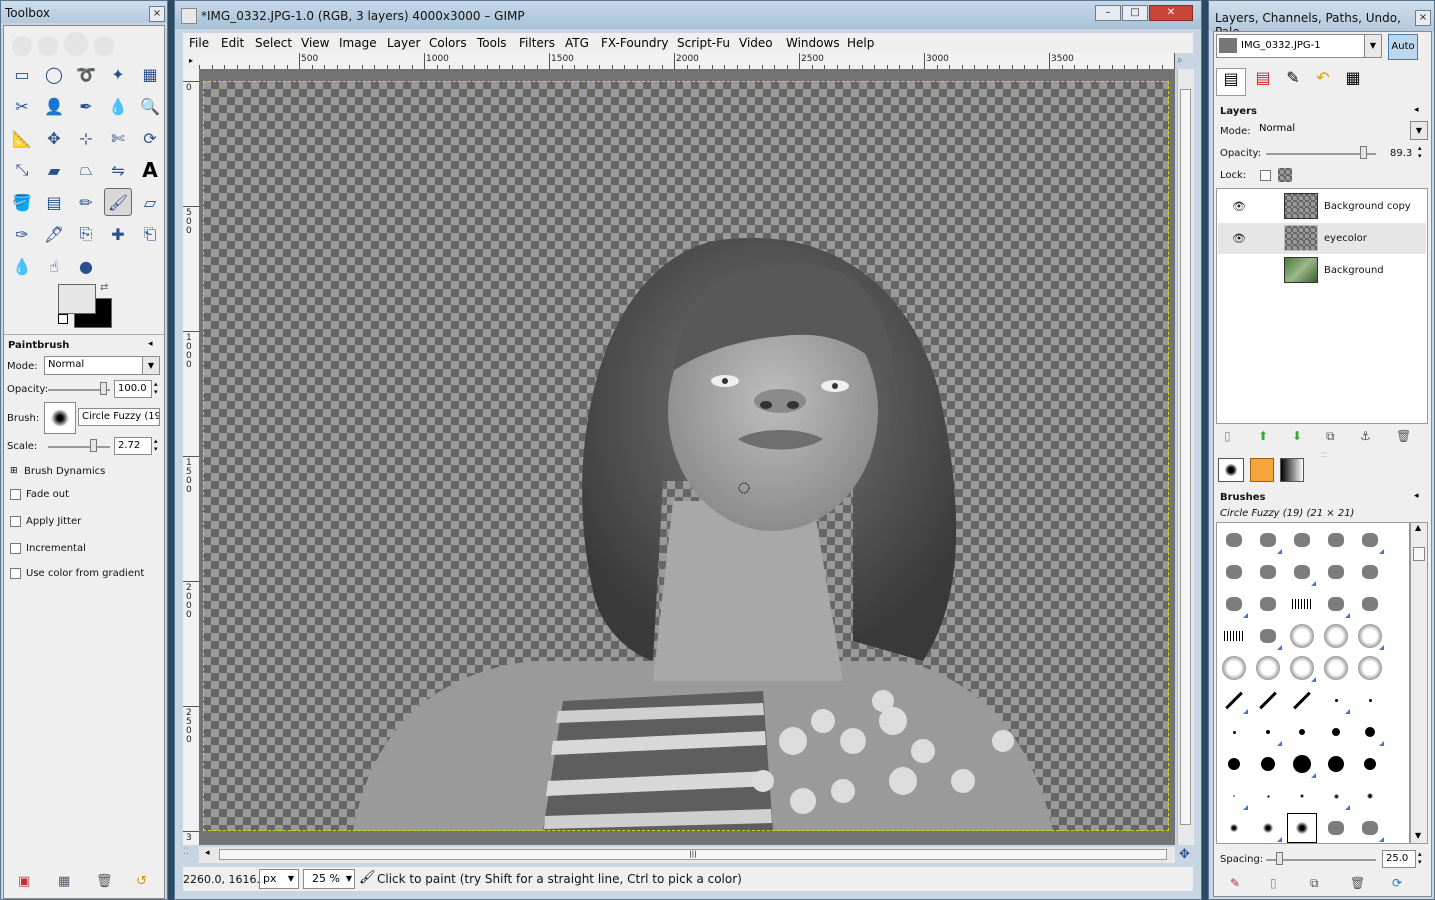 This screenshot has width=1435, height=900. I want to click on rotate-icon: ⟳, so click(150, 138).